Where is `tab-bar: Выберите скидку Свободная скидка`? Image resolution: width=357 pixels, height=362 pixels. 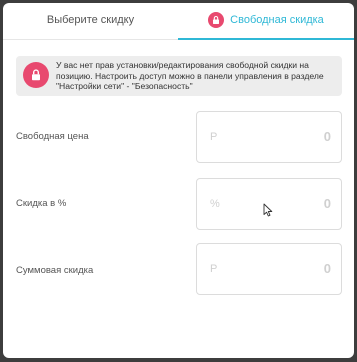 tab-bar: Выберите скидку Свободная скидка is located at coordinates (178, 21).